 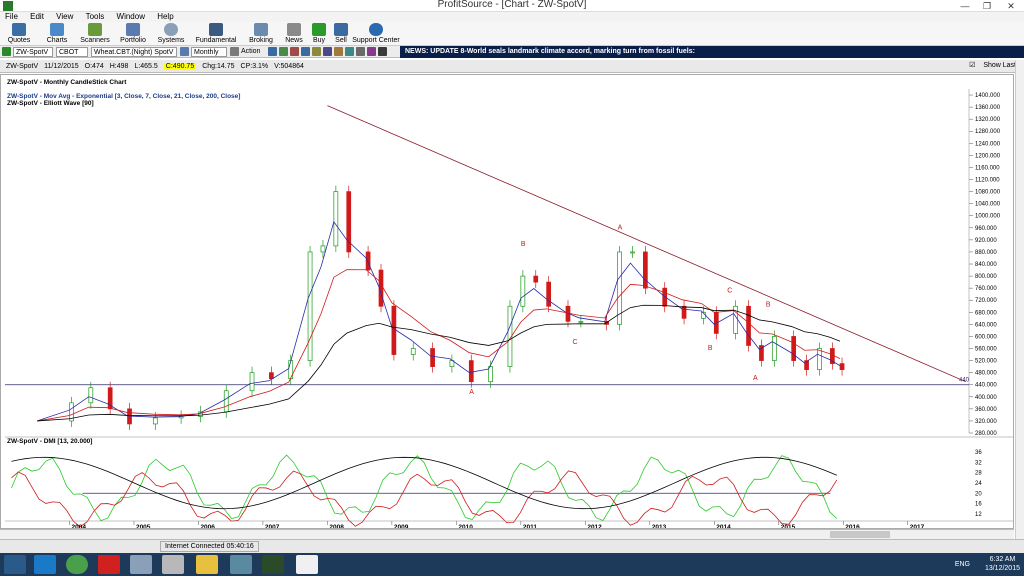 I want to click on sell-button: Sell, so click(x=341, y=33).